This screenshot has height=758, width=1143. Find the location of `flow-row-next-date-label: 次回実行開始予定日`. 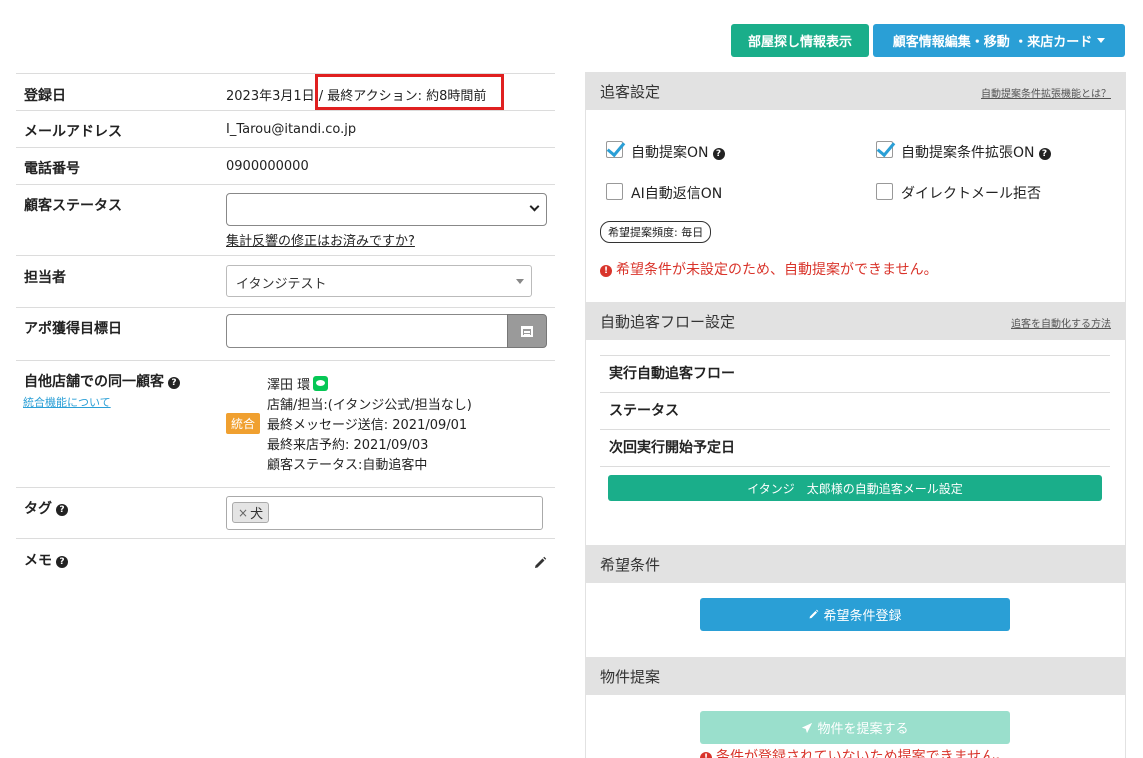

flow-row-next-date-label: 次回実行開始予定日 is located at coordinates (672, 448).